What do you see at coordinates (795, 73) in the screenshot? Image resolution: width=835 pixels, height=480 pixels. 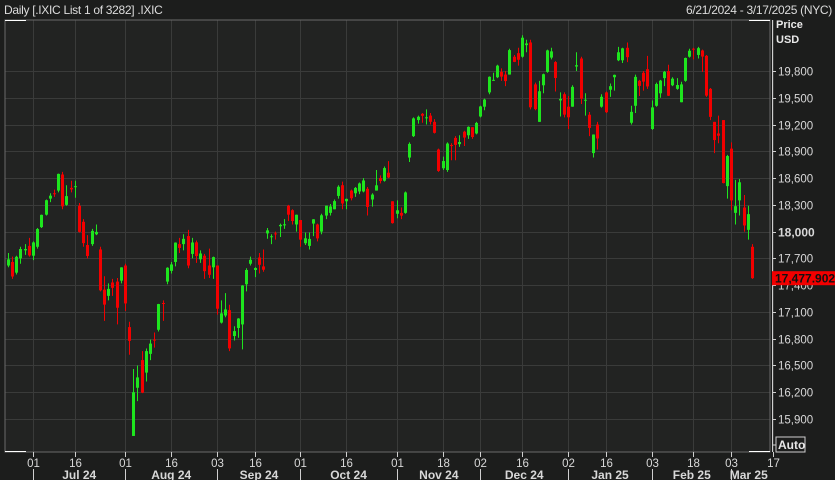 I see `y-tick-label: 19,800` at bounding box center [795, 73].